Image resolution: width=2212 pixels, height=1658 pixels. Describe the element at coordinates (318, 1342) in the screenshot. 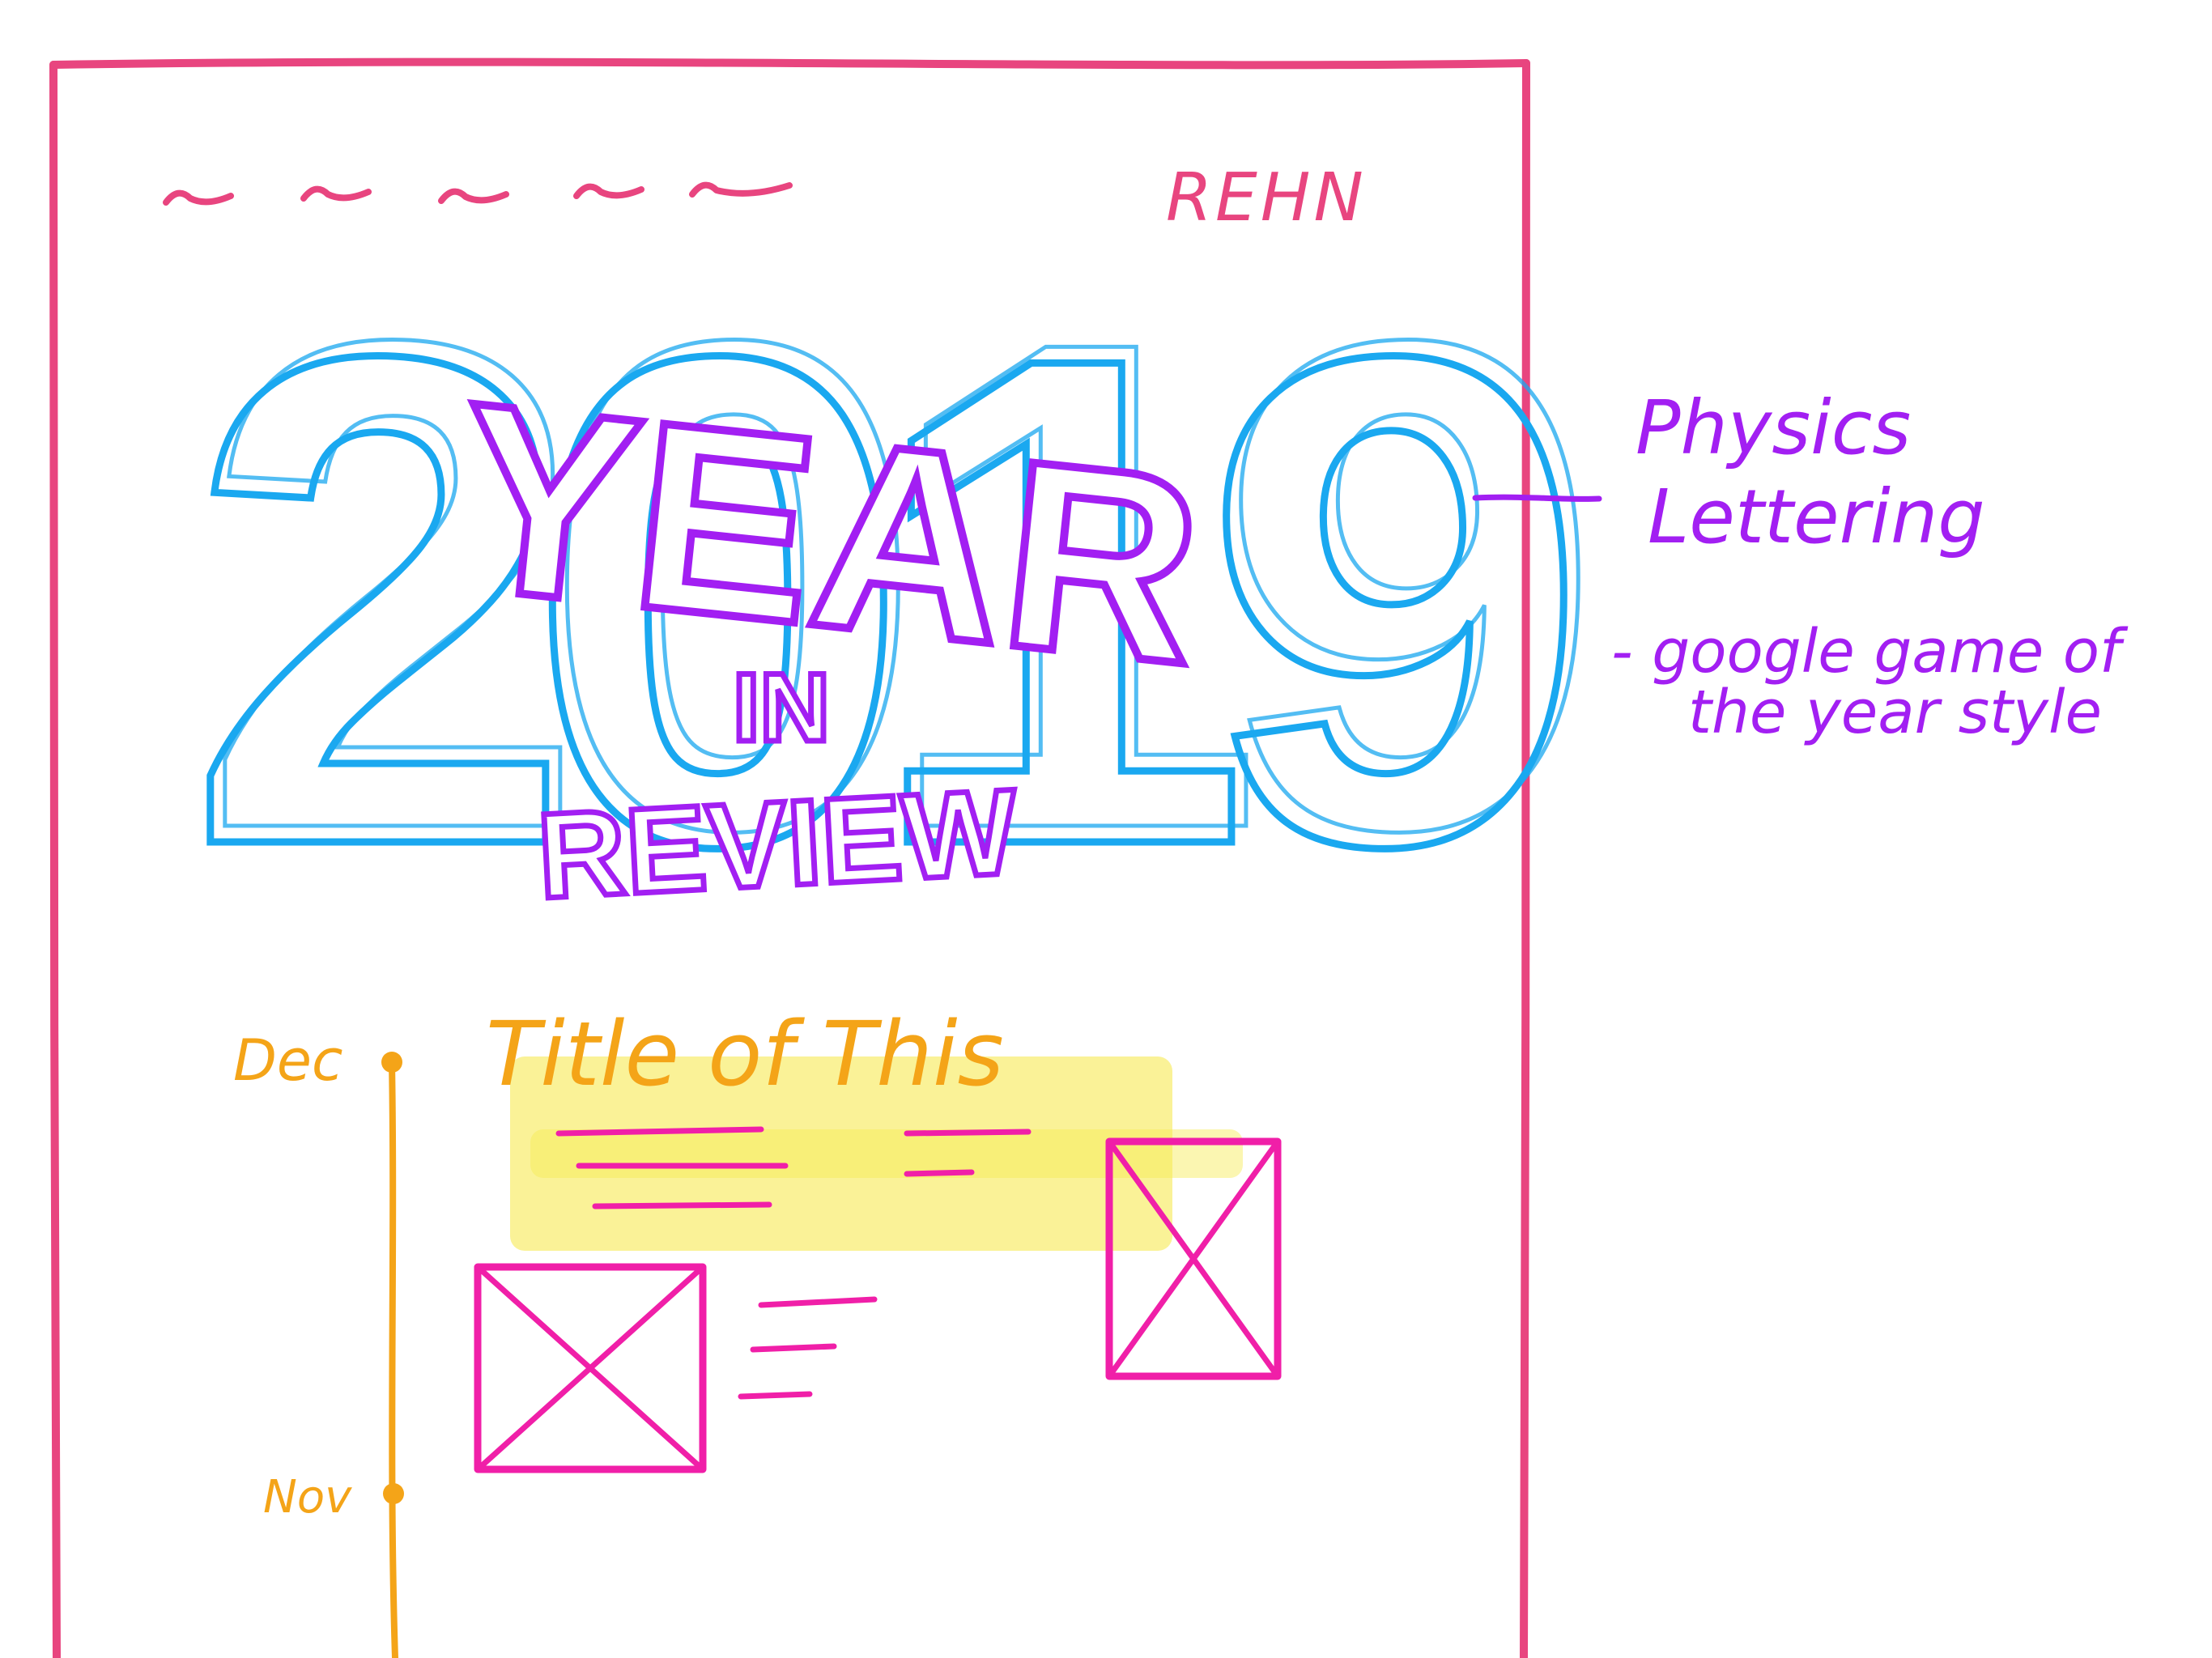

I see `timeline: Dec Nov` at that location.